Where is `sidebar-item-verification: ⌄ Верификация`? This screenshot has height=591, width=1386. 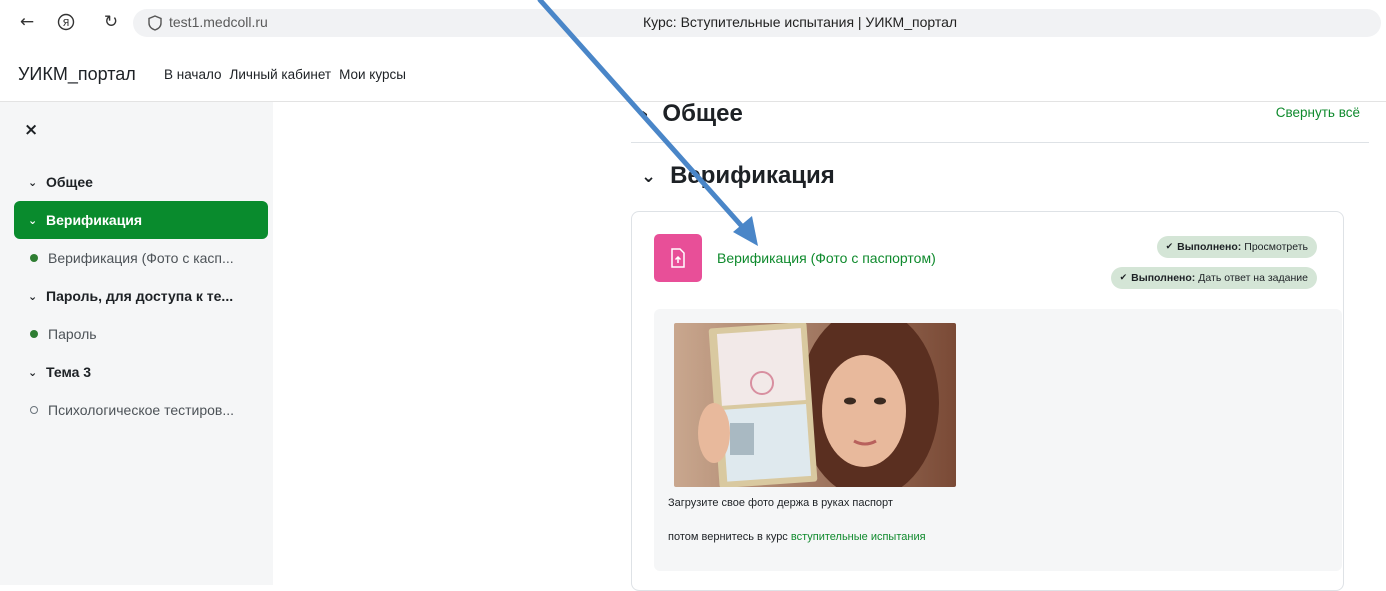
sidebar-item-verification: ⌄ Верификация is located at coordinates (141, 220).